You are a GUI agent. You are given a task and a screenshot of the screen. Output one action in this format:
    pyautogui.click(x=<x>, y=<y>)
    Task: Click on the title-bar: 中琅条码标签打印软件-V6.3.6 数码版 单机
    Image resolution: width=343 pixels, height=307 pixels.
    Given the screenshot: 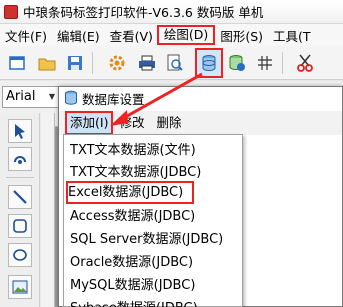 What is the action you would take?
    pyautogui.click(x=171, y=12)
    